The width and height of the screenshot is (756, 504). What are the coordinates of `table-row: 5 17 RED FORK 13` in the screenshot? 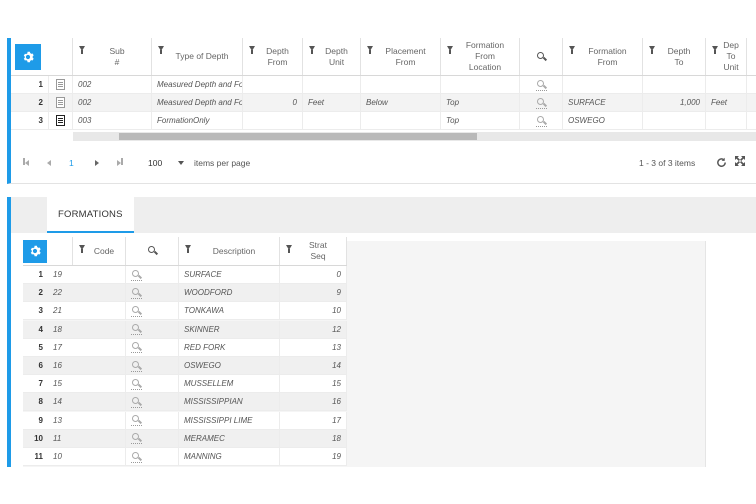 It's located at (185, 347).